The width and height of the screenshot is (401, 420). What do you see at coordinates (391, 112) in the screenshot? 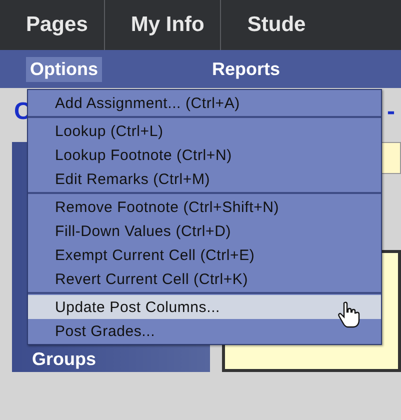
I see `page-heading: -` at bounding box center [391, 112].